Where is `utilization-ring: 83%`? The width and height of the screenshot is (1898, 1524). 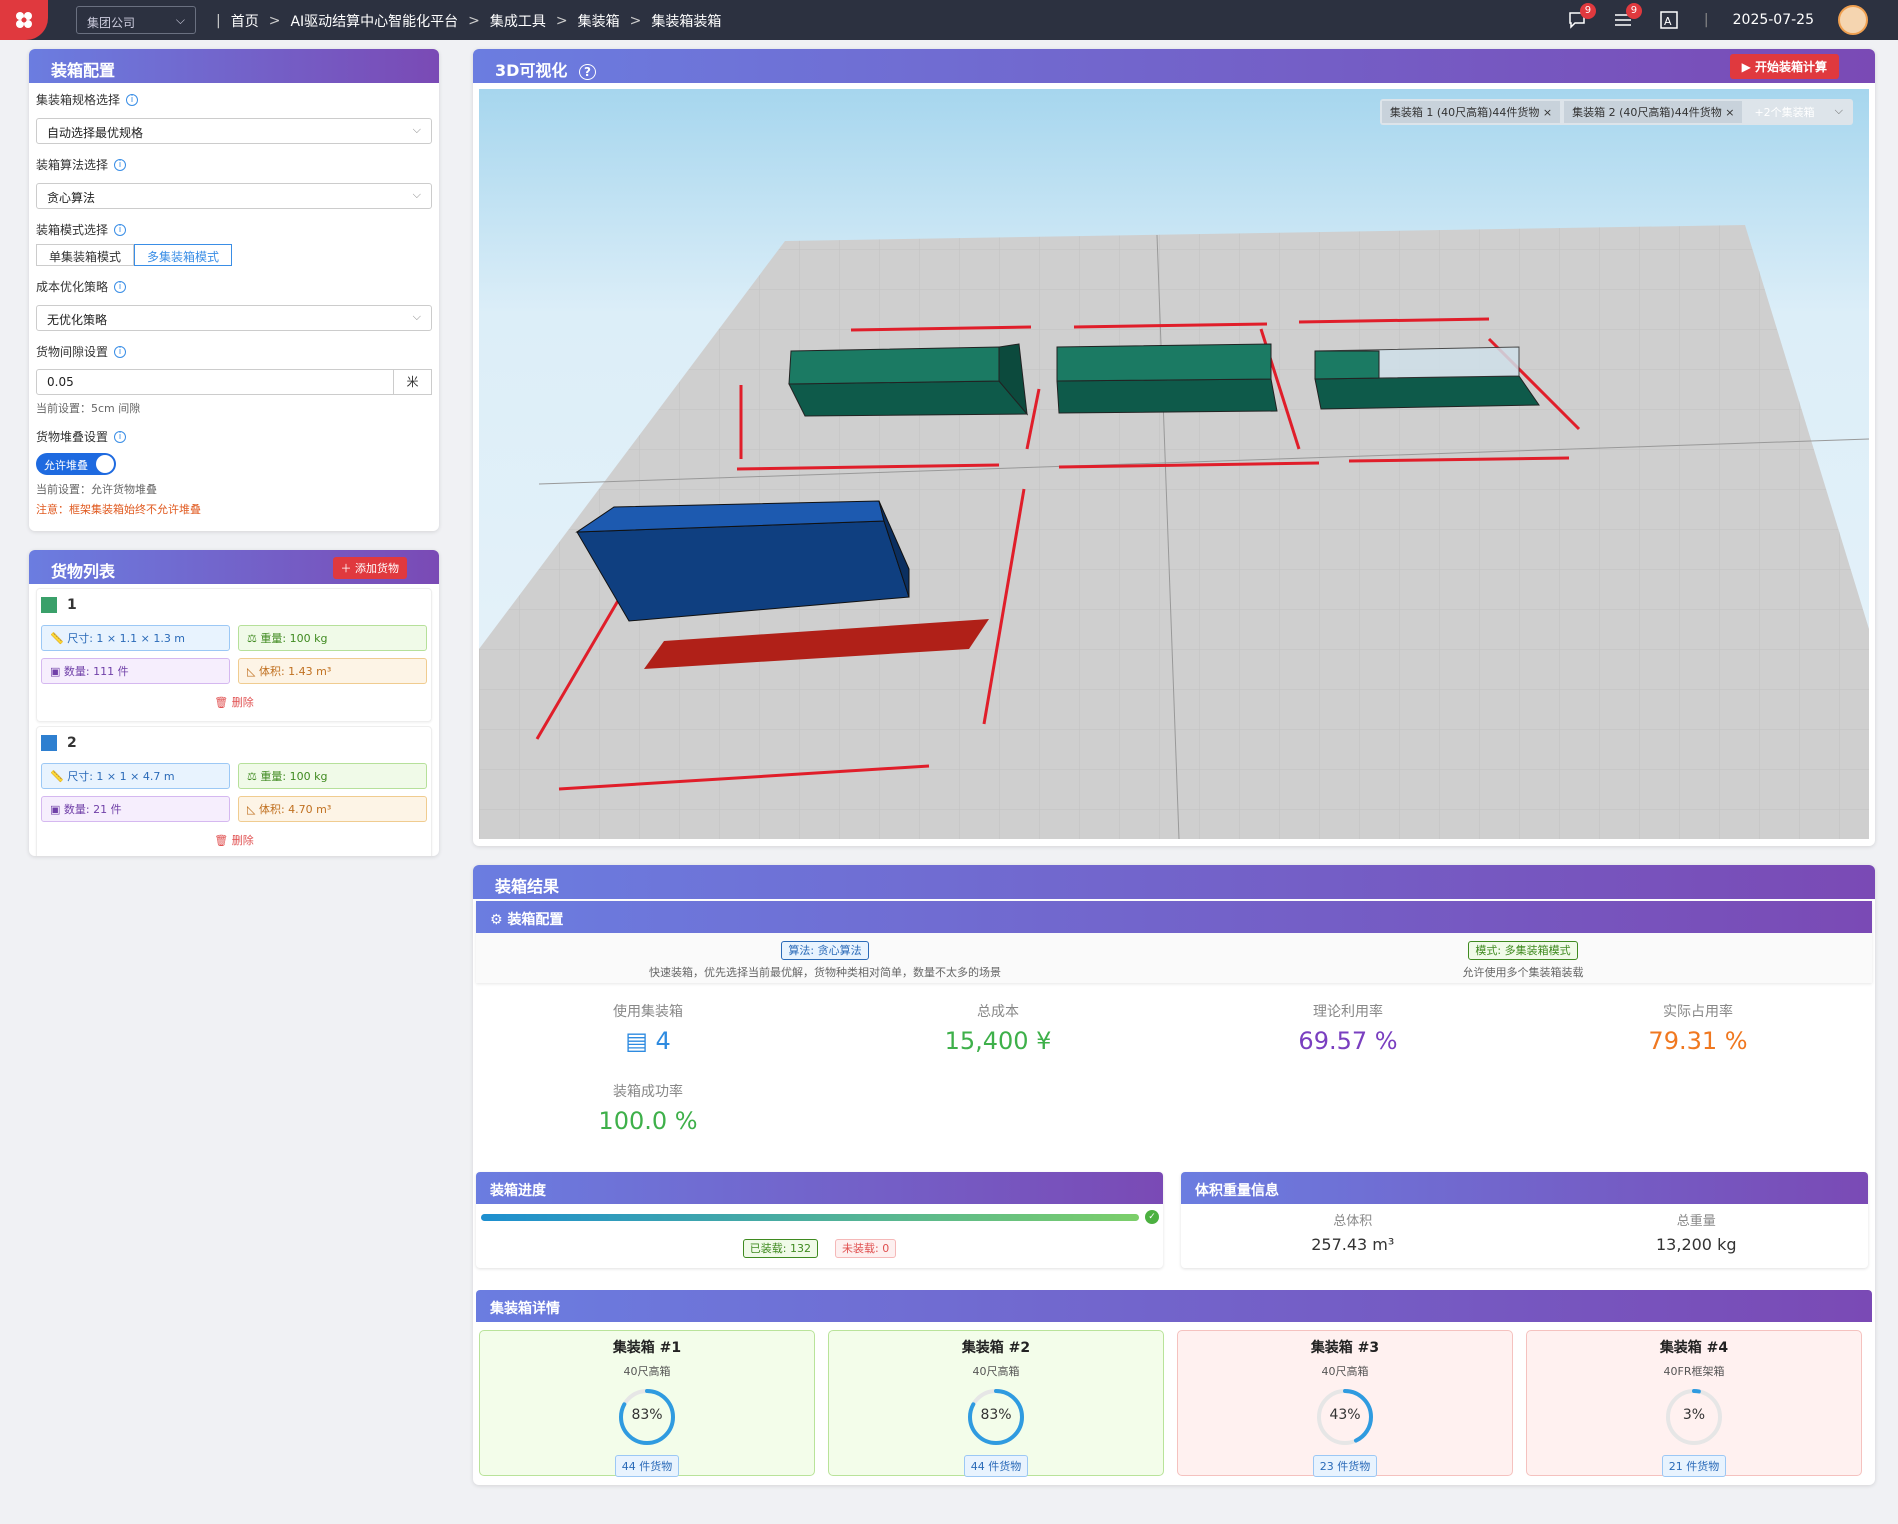
utilization-ring: 83% is located at coordinates (996, 1417).